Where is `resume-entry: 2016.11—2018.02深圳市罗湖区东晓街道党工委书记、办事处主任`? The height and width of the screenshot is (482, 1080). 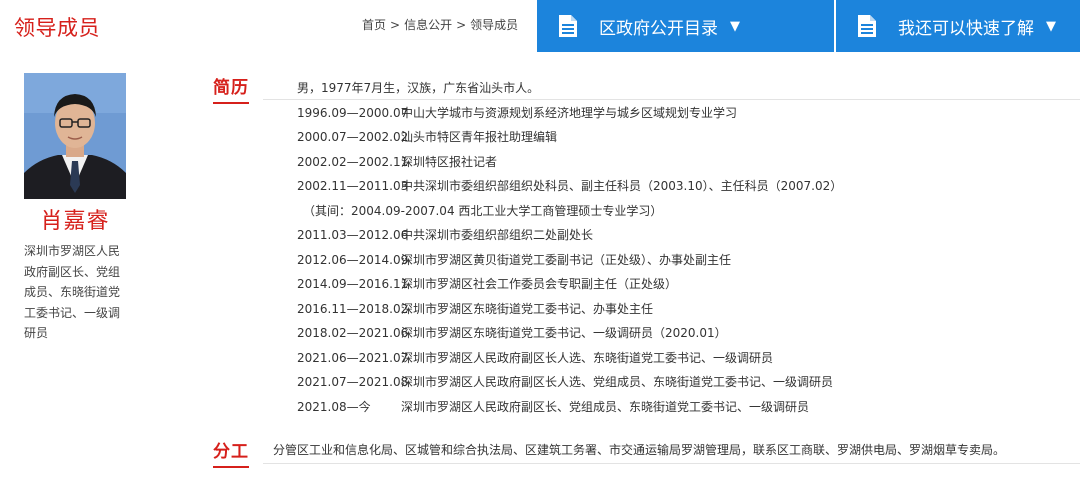
resume-entry: 2016.11—2018.02深圳市罗湖区东晓街道党工委书记、办事处主任 is located at coordinates (677, 309).